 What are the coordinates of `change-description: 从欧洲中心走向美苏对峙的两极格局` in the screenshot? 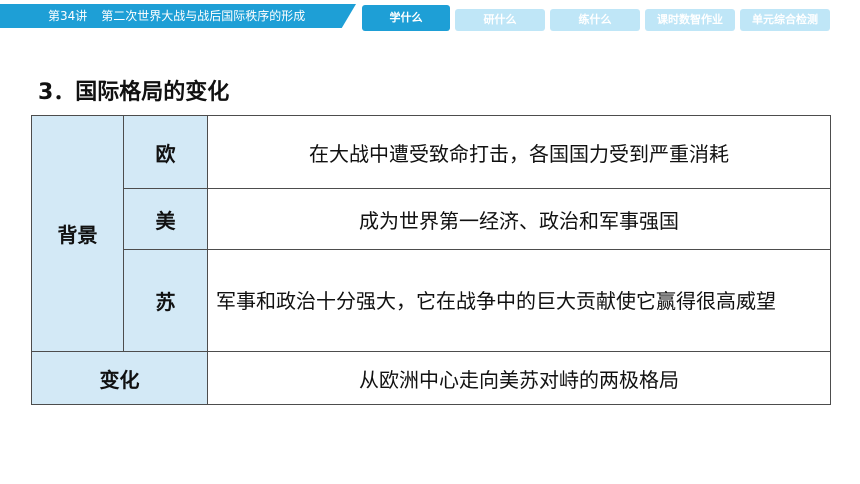 It's located at (519, 378).